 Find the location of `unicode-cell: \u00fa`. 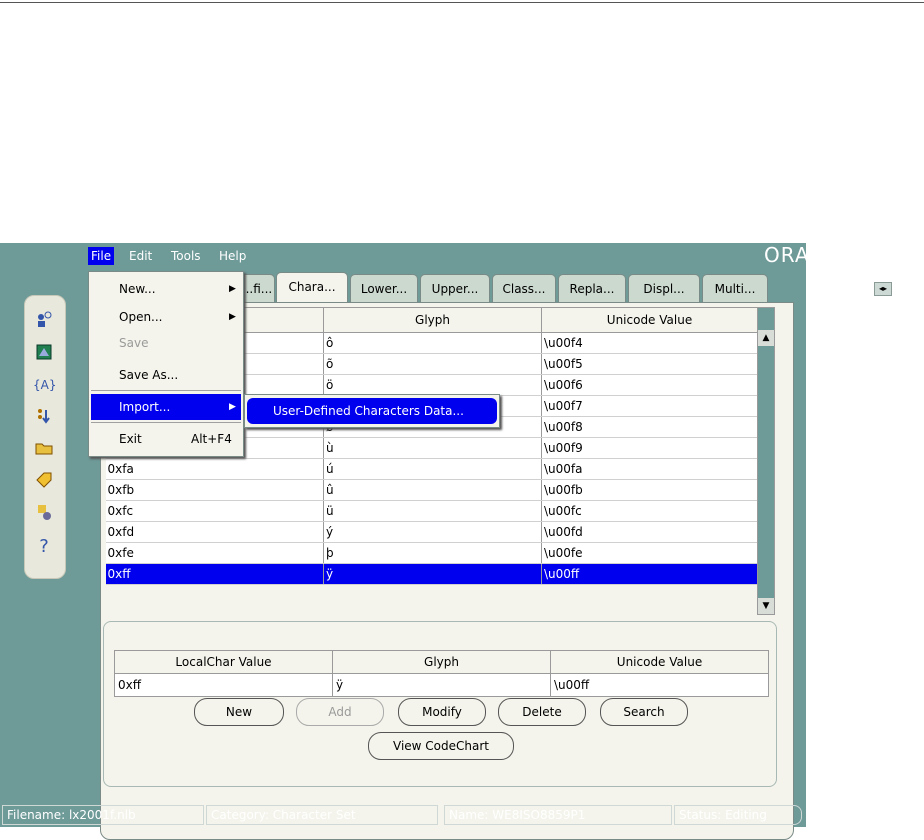

unicode-cell: \u00fa is located at coordinates (649, 469).